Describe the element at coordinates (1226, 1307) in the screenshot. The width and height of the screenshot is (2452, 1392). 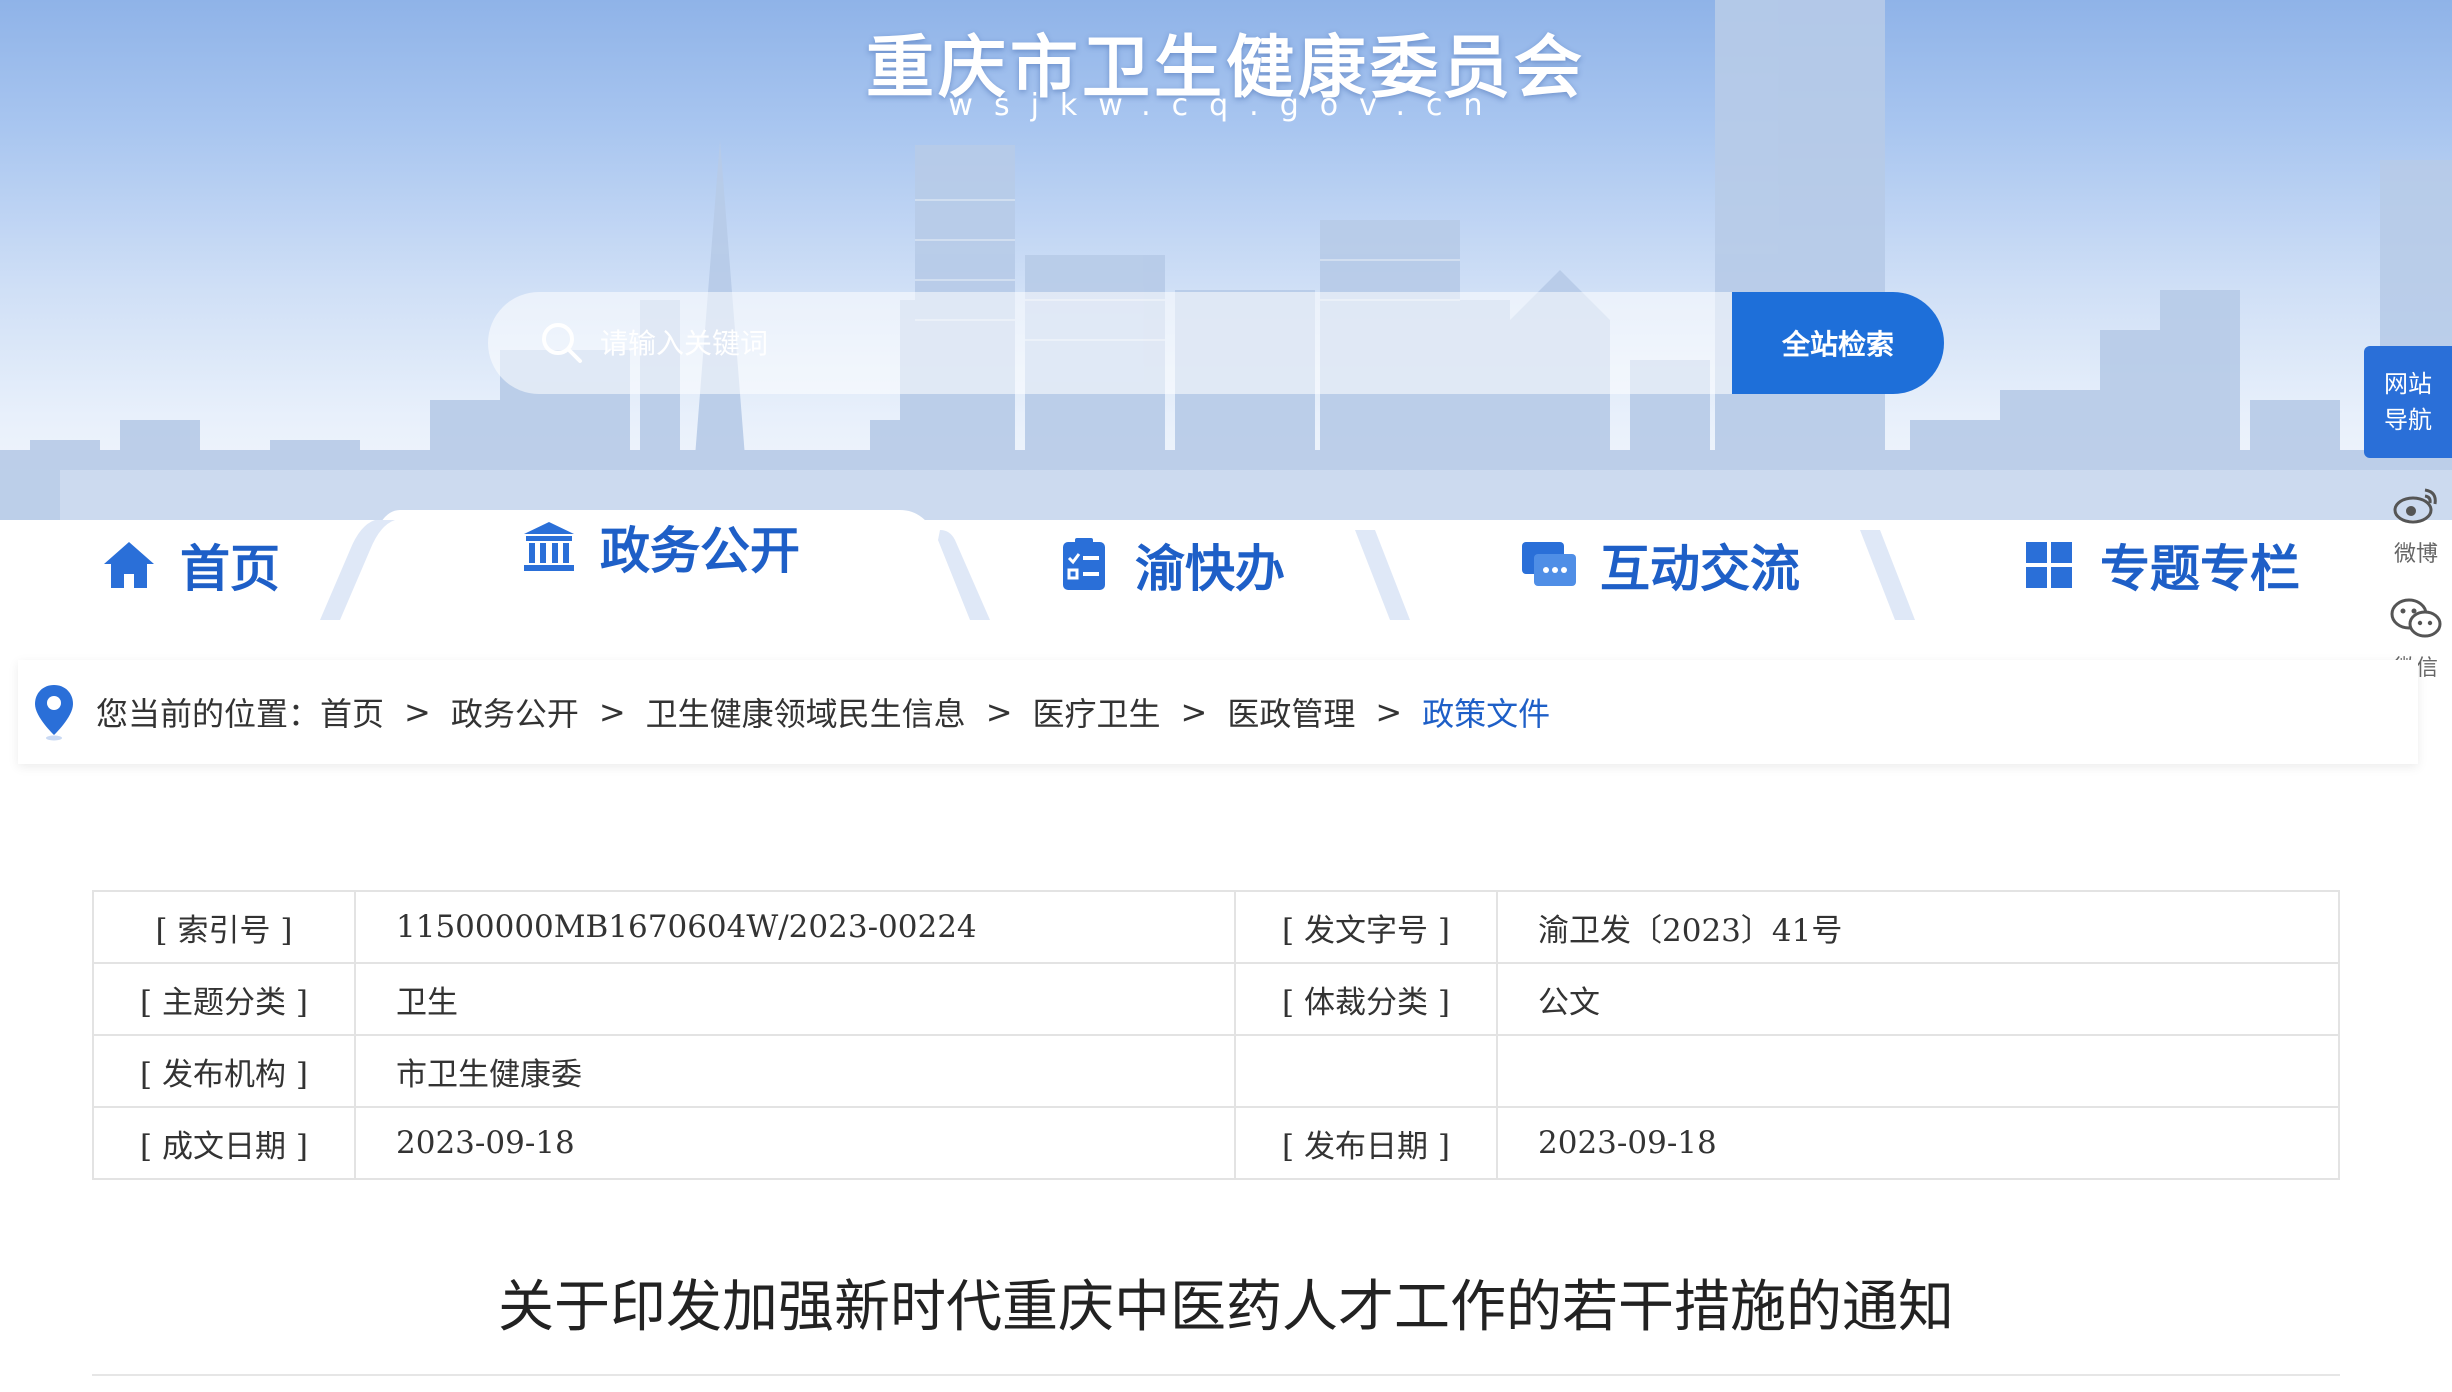
I see `document-title: 关于印发加强新时代重庆中医药人才工作的若干措施的通知` at that location.